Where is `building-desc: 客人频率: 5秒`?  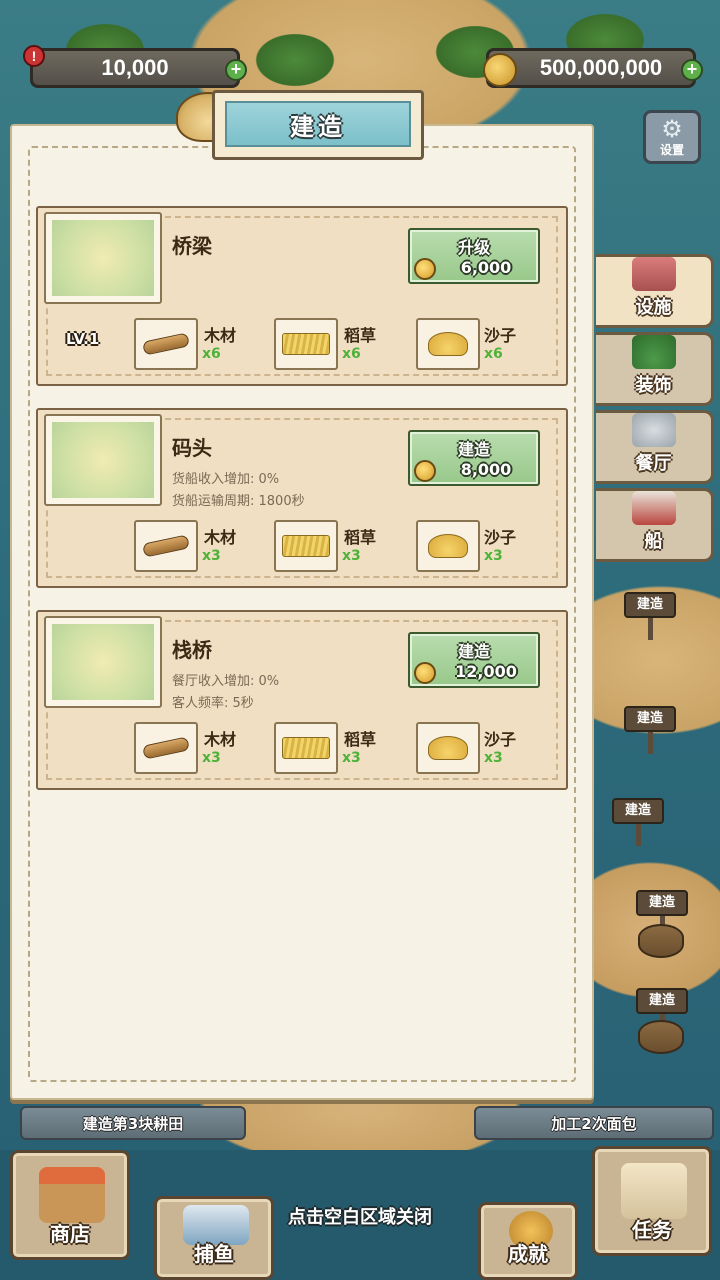 building-desc: 客人频率: 5秒 is located at coordinates (213, 703).